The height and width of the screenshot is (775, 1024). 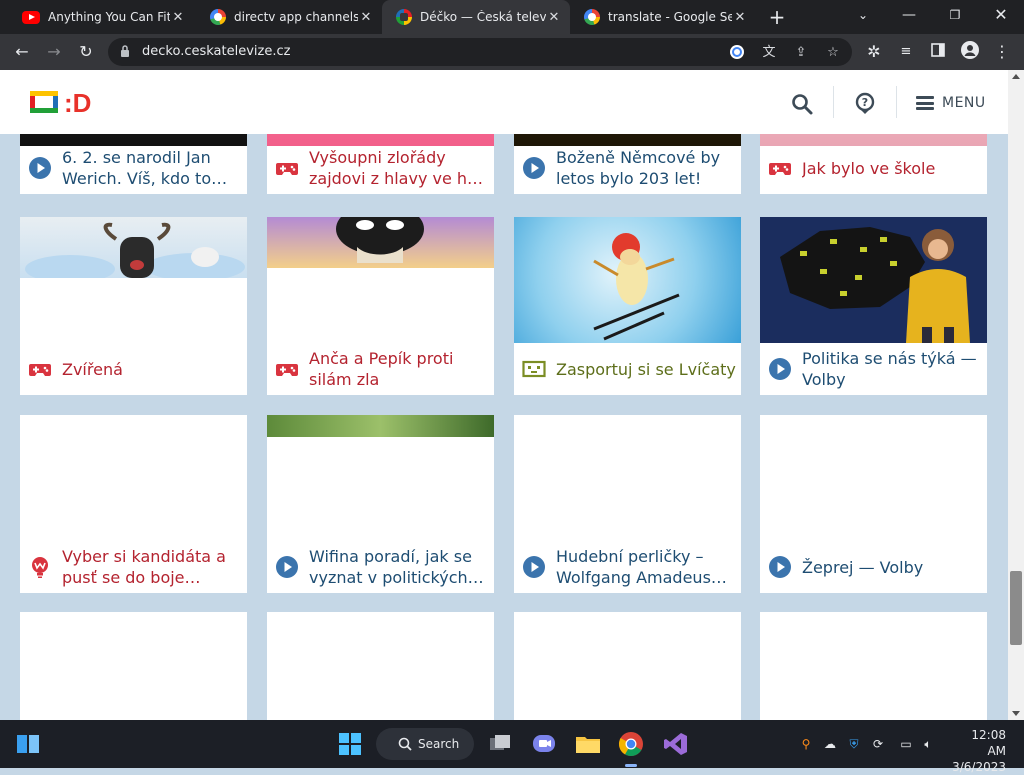 What do you see at coordinates (380, 306) in the screenshot?
I see `content-card: Anča a Pepík proti silám zla` at bounding box center [380, 306].